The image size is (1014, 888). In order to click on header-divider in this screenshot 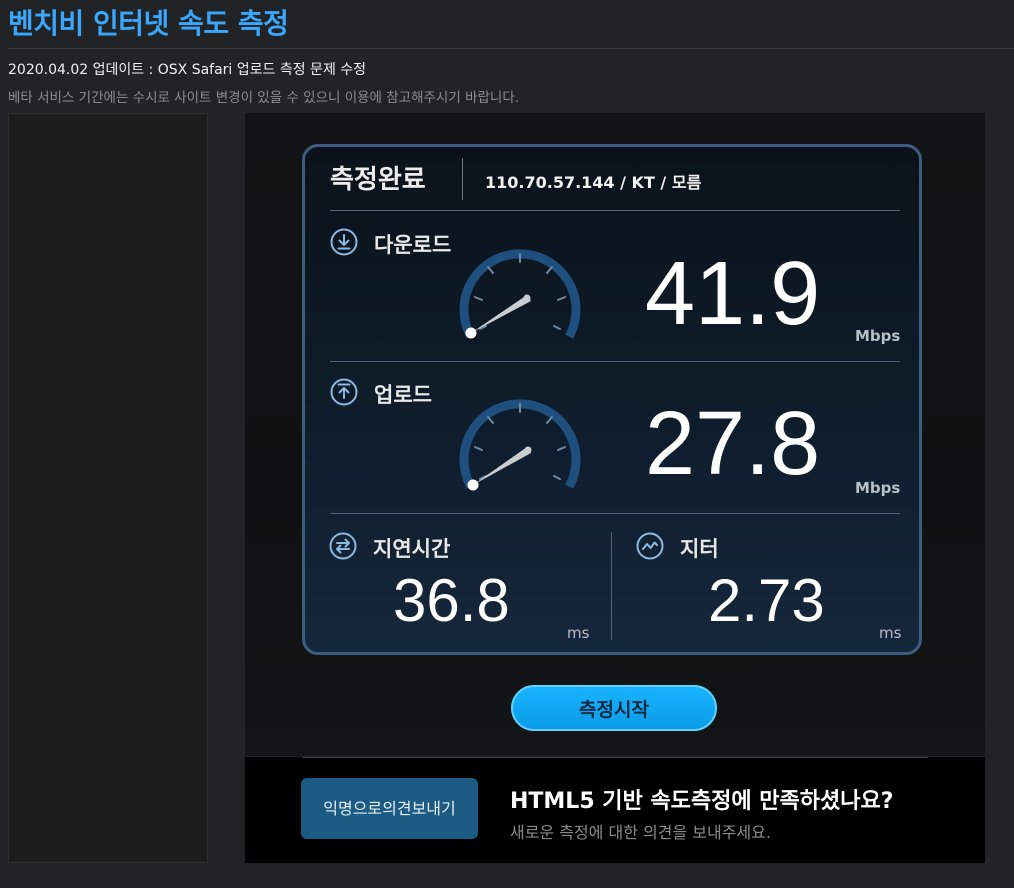, I will do `click(462, 179)`.